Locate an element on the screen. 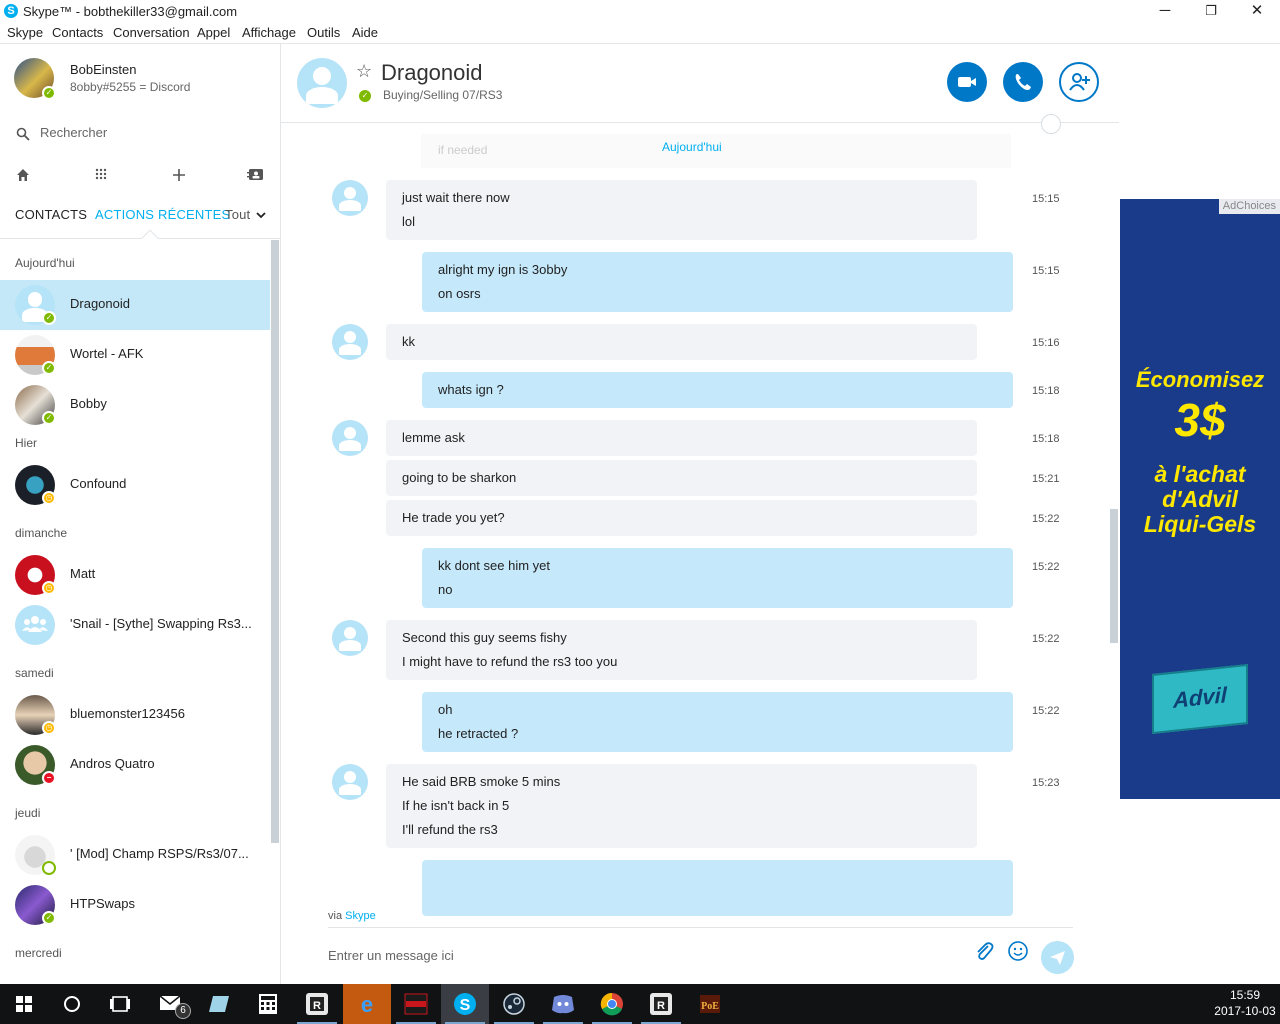 The height and width of the screenshot is (1024, 1280). menu-conversation: Conversation is located at coordinates (151, 32).